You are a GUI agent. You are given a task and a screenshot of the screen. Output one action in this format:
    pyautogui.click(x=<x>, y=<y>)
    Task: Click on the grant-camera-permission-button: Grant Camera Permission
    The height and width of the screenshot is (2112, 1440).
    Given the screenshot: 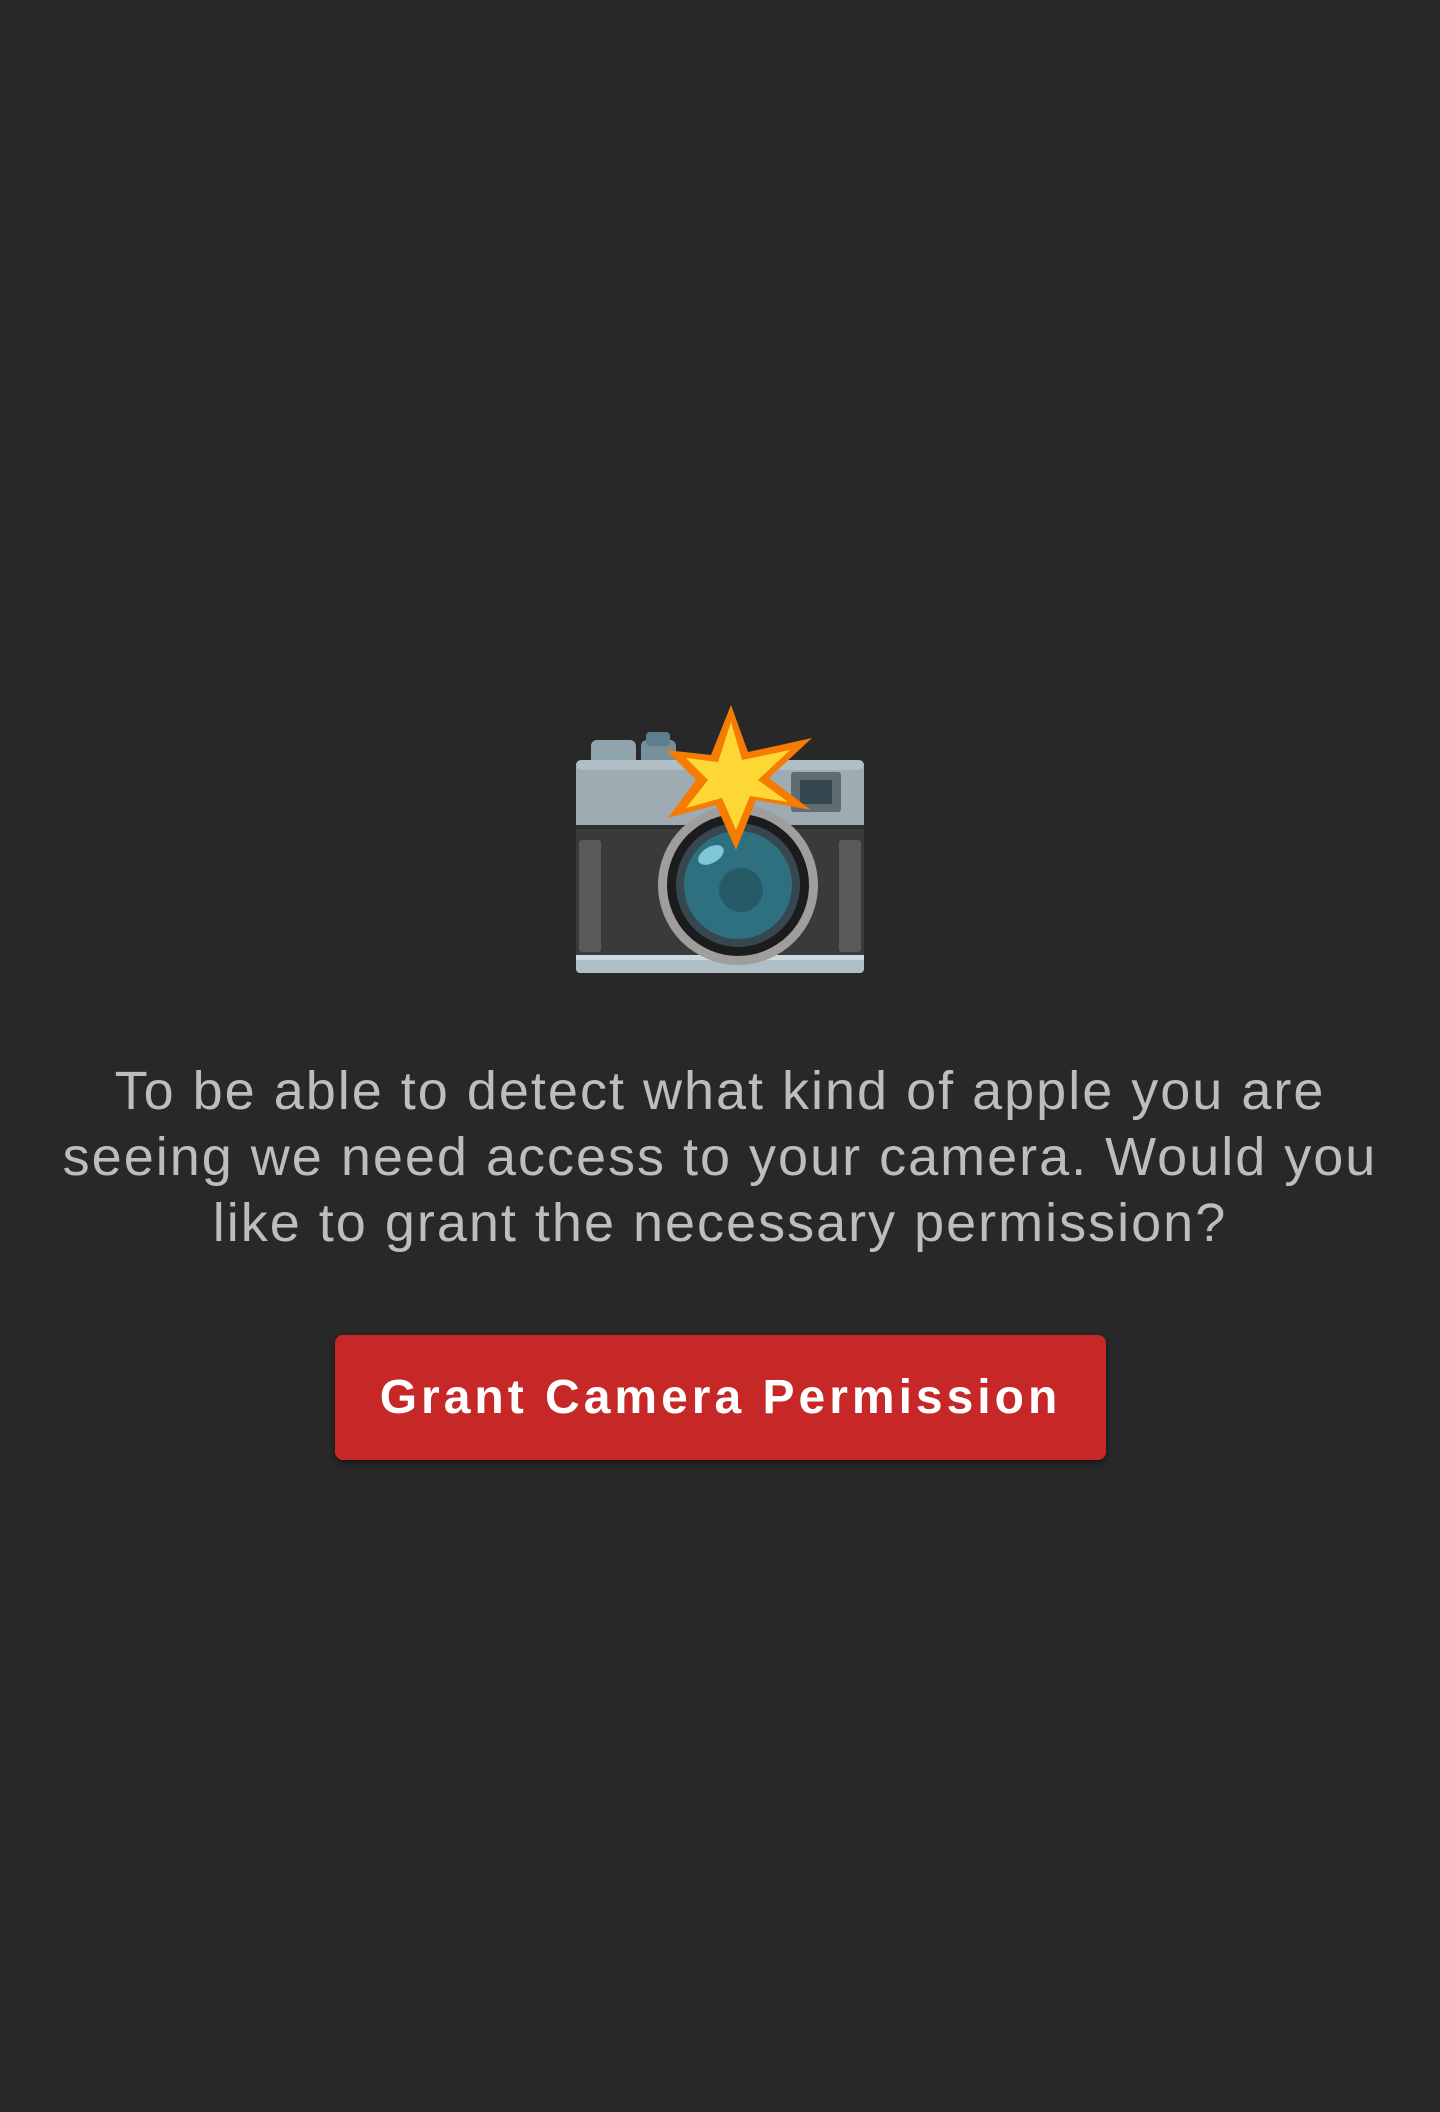 What is the action you would take?
    pyautogui.click(x=720, y=1397)
    